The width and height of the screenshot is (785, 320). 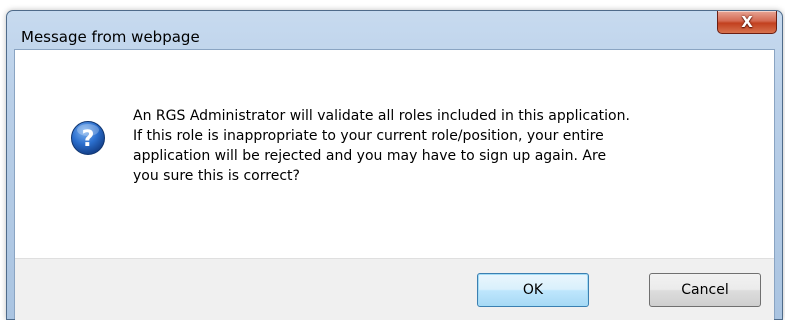 What do you see at coordinates (216, 176) in the screenshot?
I see `message-line: you sure this is correct?` at bounding box center [216, 176].